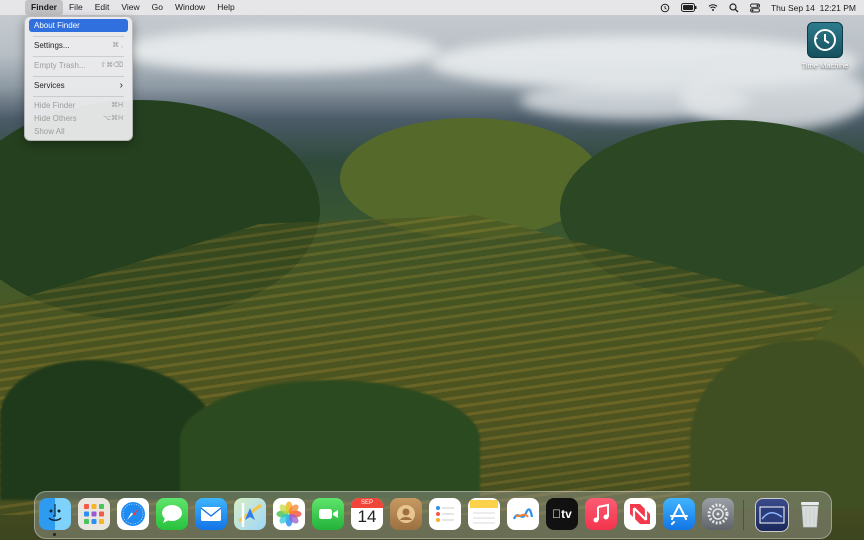 Image resolution: width=864 pixels, height=540 pixels. I want to click on photos-icon, so click(289, 514).